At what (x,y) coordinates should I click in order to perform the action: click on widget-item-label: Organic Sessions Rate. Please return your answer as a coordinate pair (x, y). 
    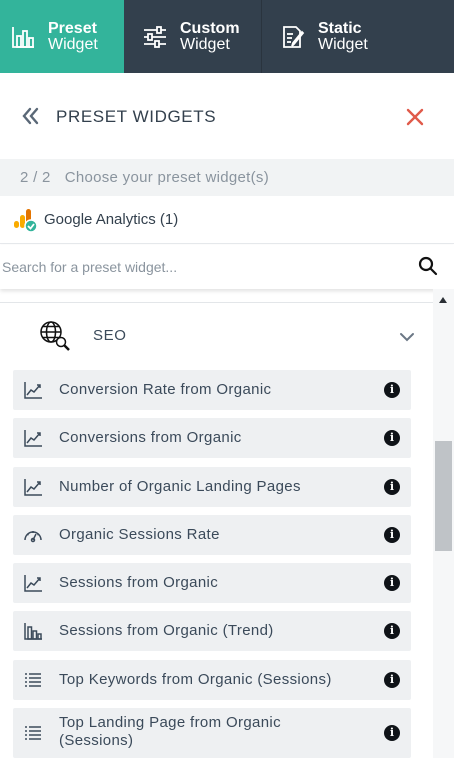
    Looking at the image, I should click on (139, 534).